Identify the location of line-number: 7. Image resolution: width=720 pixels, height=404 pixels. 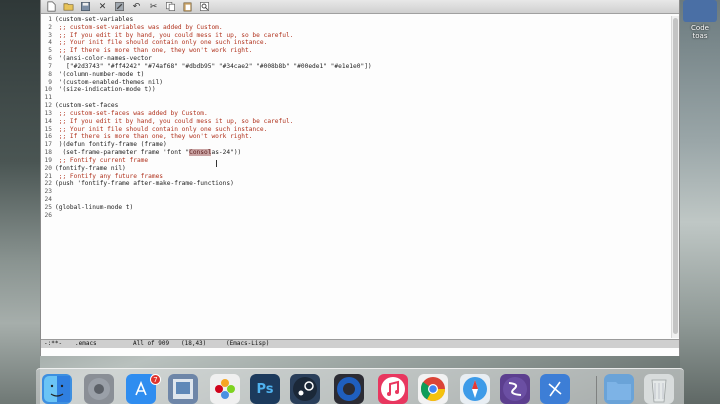
(50, 66).